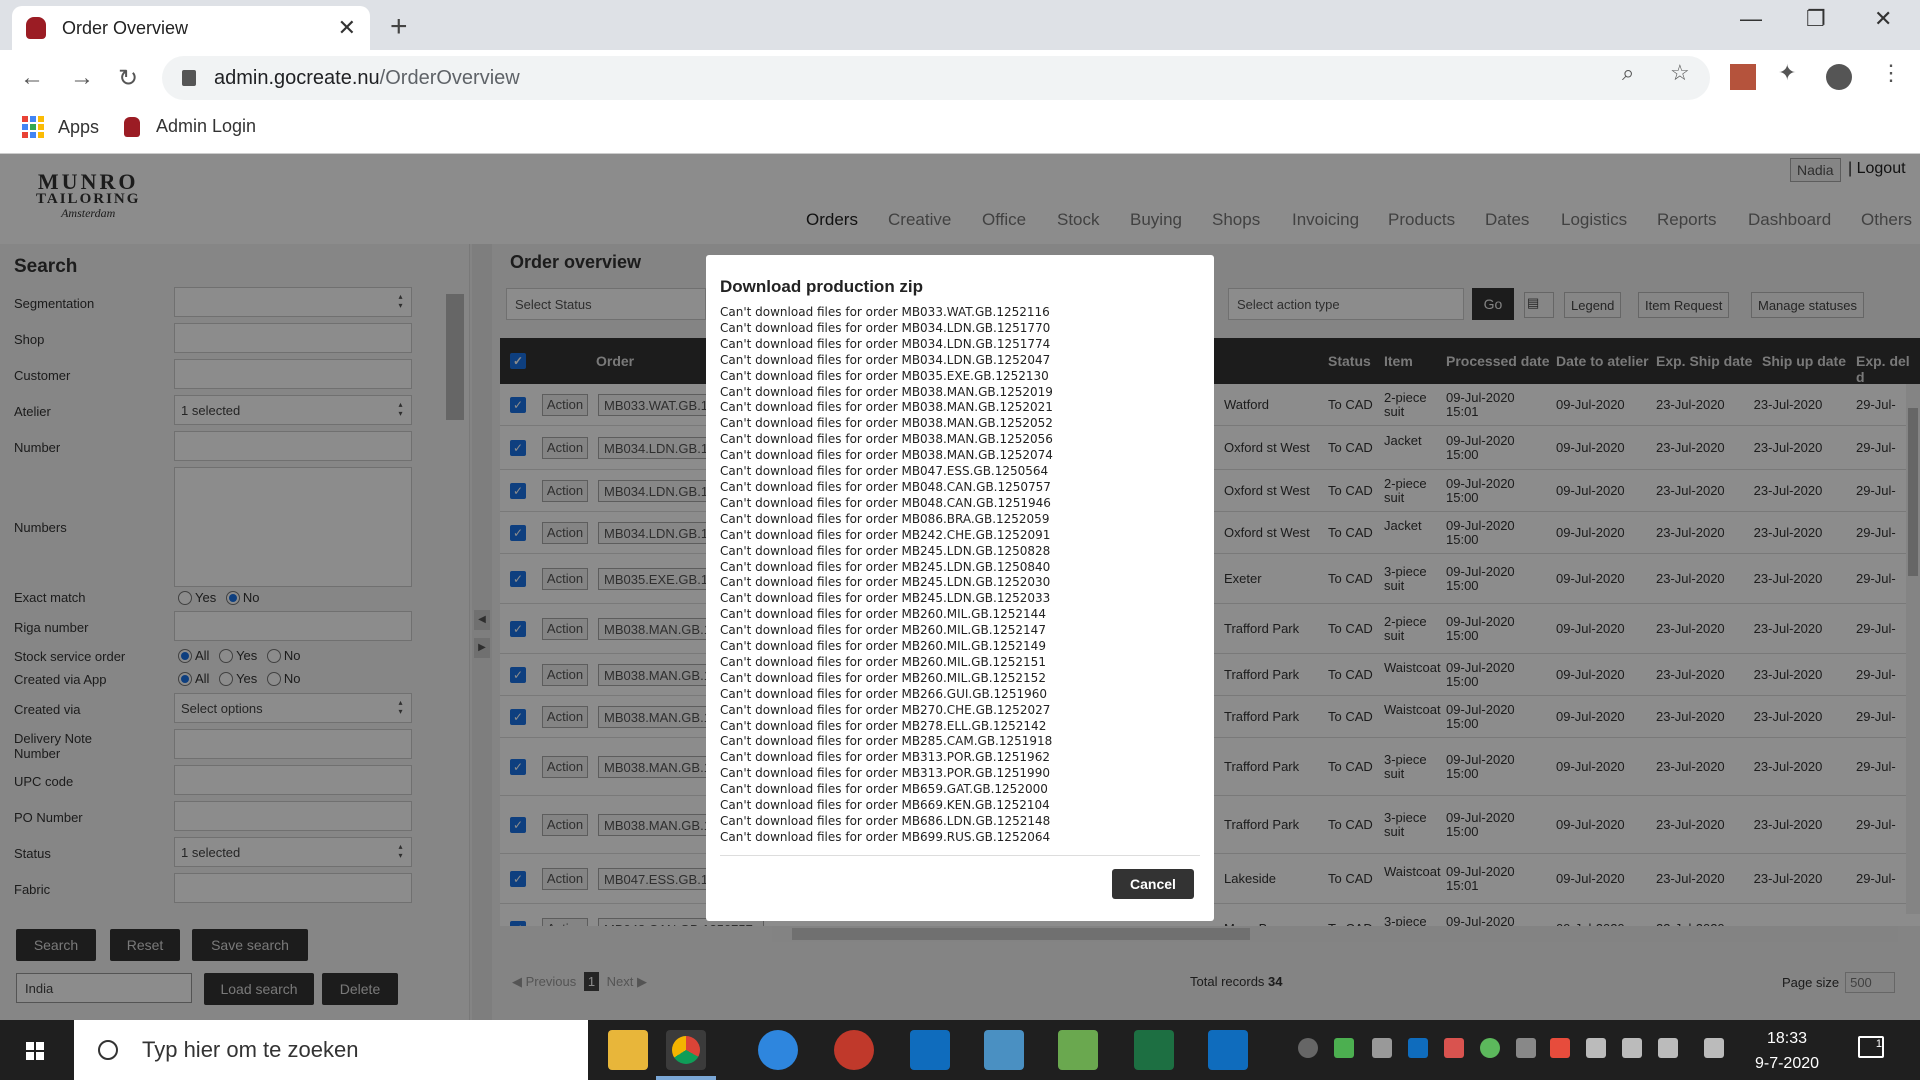  I want to click on address-bar: admin.gocreate.nu/OrderOverview, so click(936, 78).